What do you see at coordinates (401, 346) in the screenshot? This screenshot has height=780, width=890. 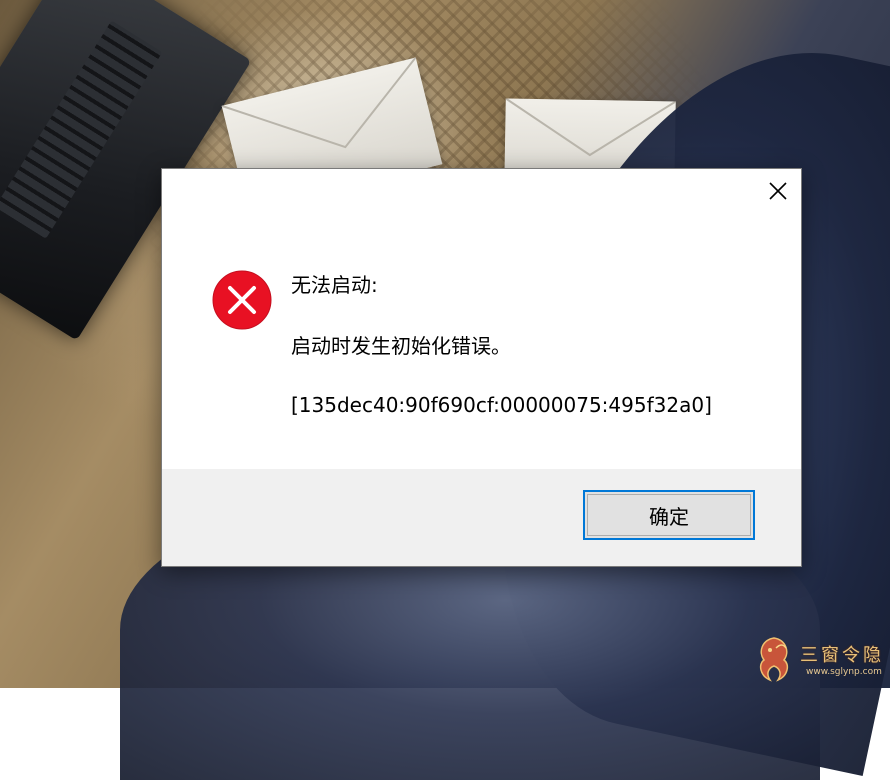 I see `error-message: 启动时发生初始化错误。` at bounding box center [401, 346].